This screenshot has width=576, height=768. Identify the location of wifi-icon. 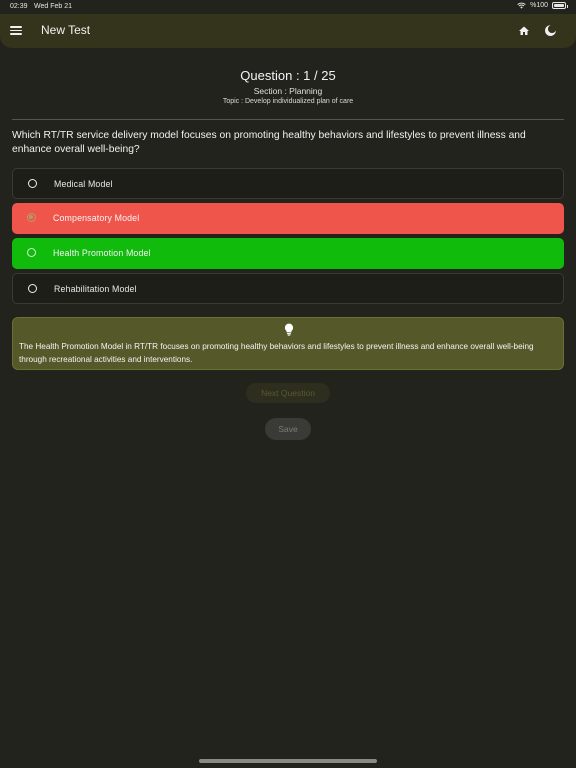
(521, 5).